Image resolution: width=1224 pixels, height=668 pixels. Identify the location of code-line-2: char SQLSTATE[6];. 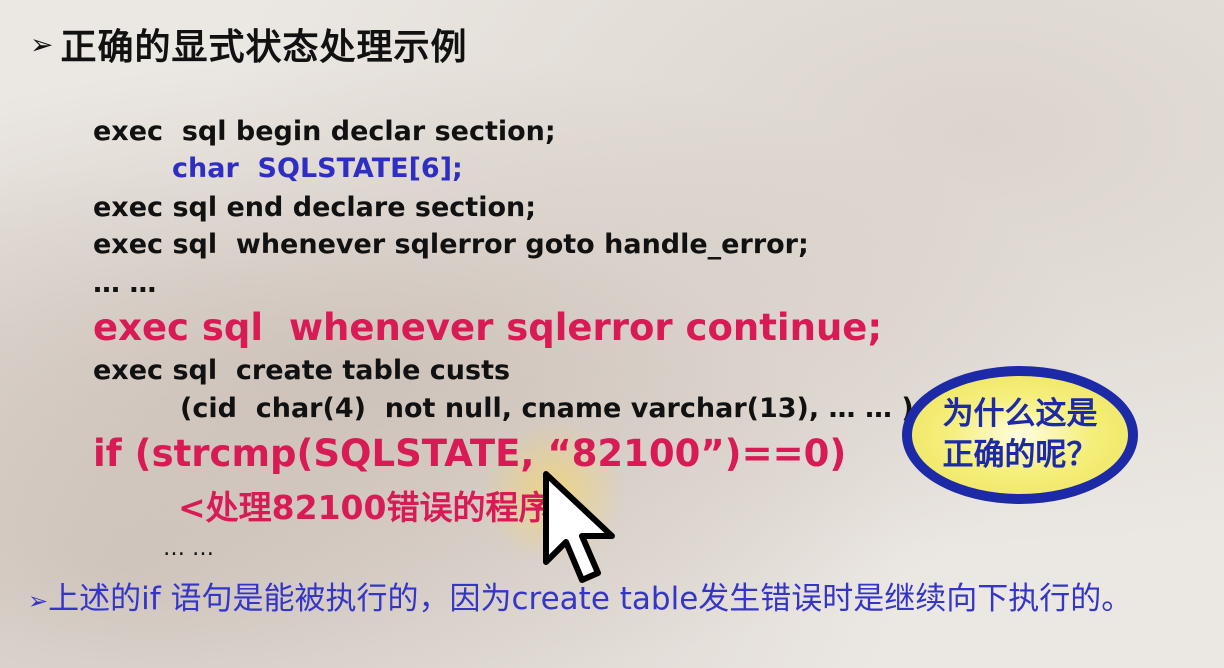
(317, 168).